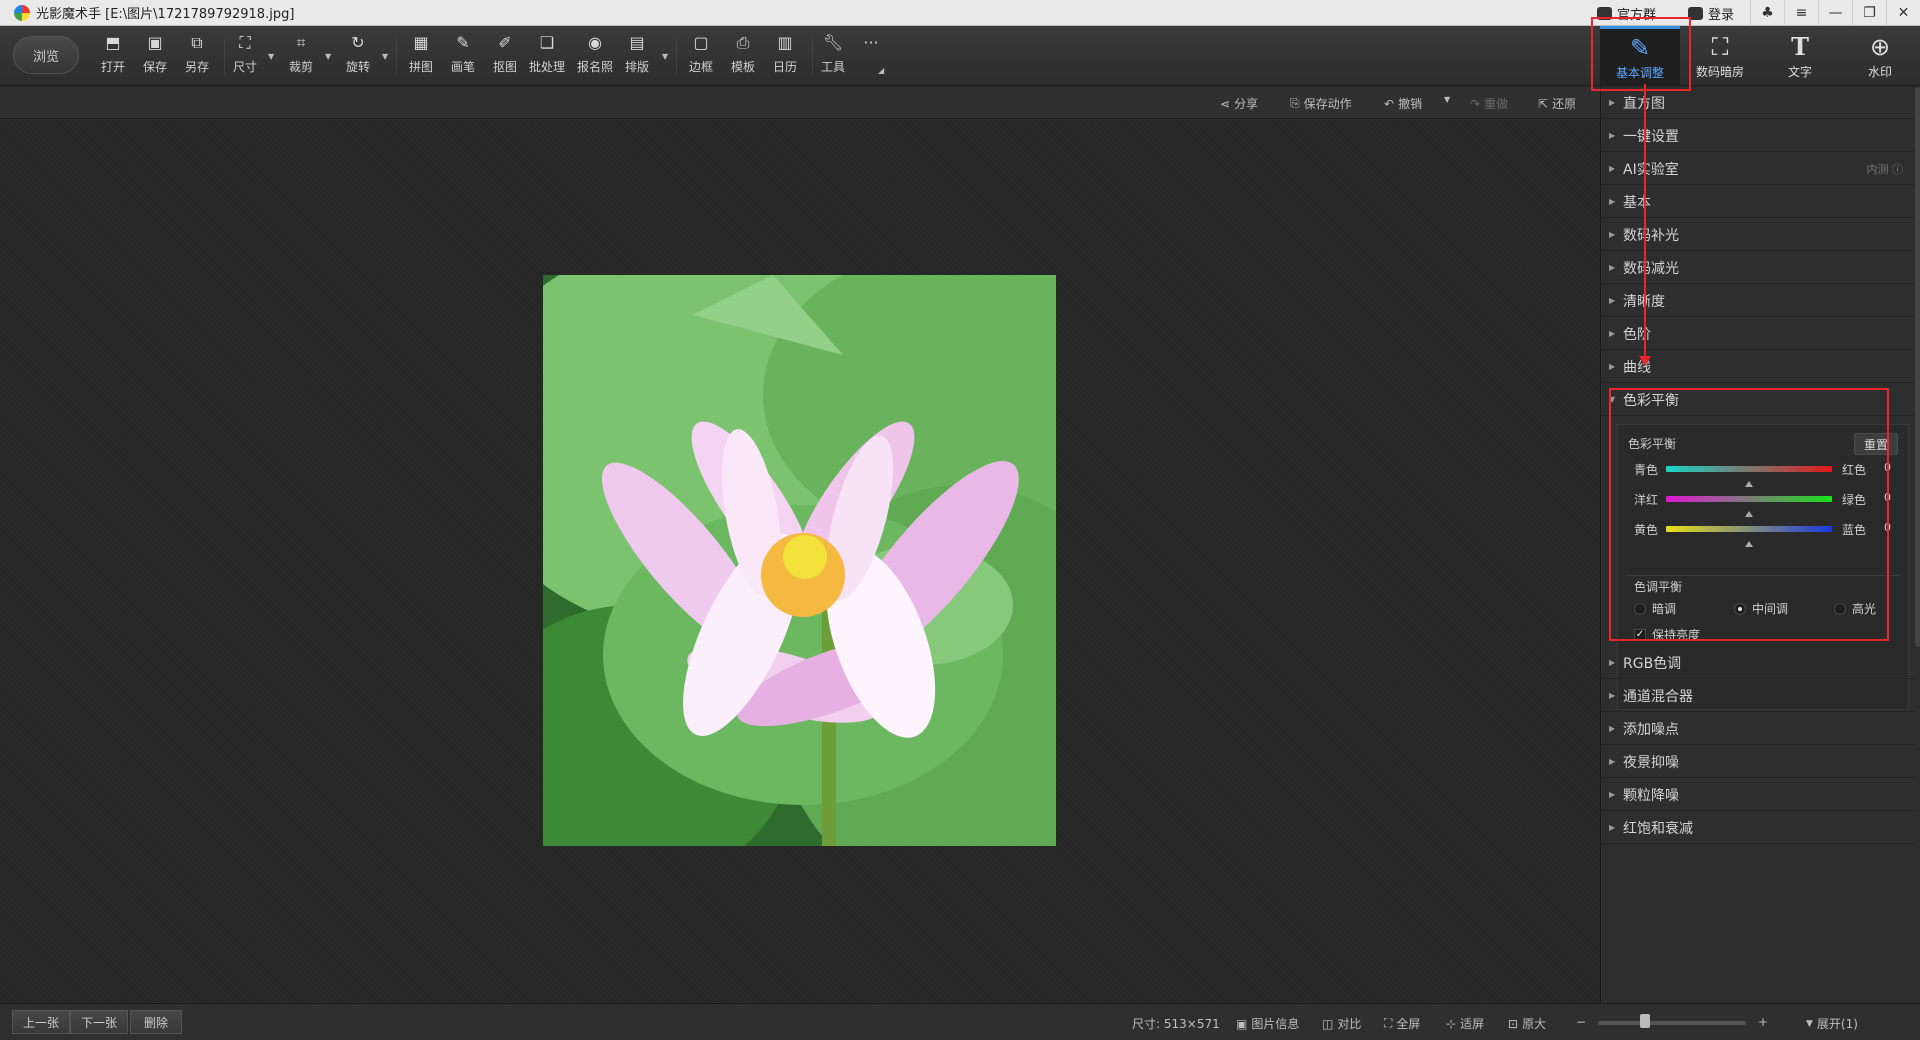  Describe the element at coordinates (871, 56) in the screenshot. I see `more-button: ···` at that location.